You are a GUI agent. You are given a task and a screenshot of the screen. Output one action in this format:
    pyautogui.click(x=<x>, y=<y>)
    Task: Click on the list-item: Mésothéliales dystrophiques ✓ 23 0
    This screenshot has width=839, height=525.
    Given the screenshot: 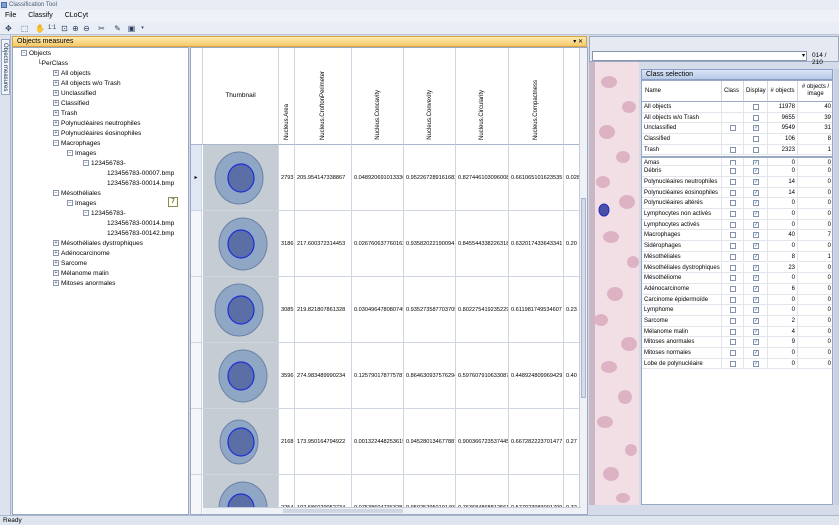 What is the action you would take?
    pyautogui.click(x=737, y=268)
    